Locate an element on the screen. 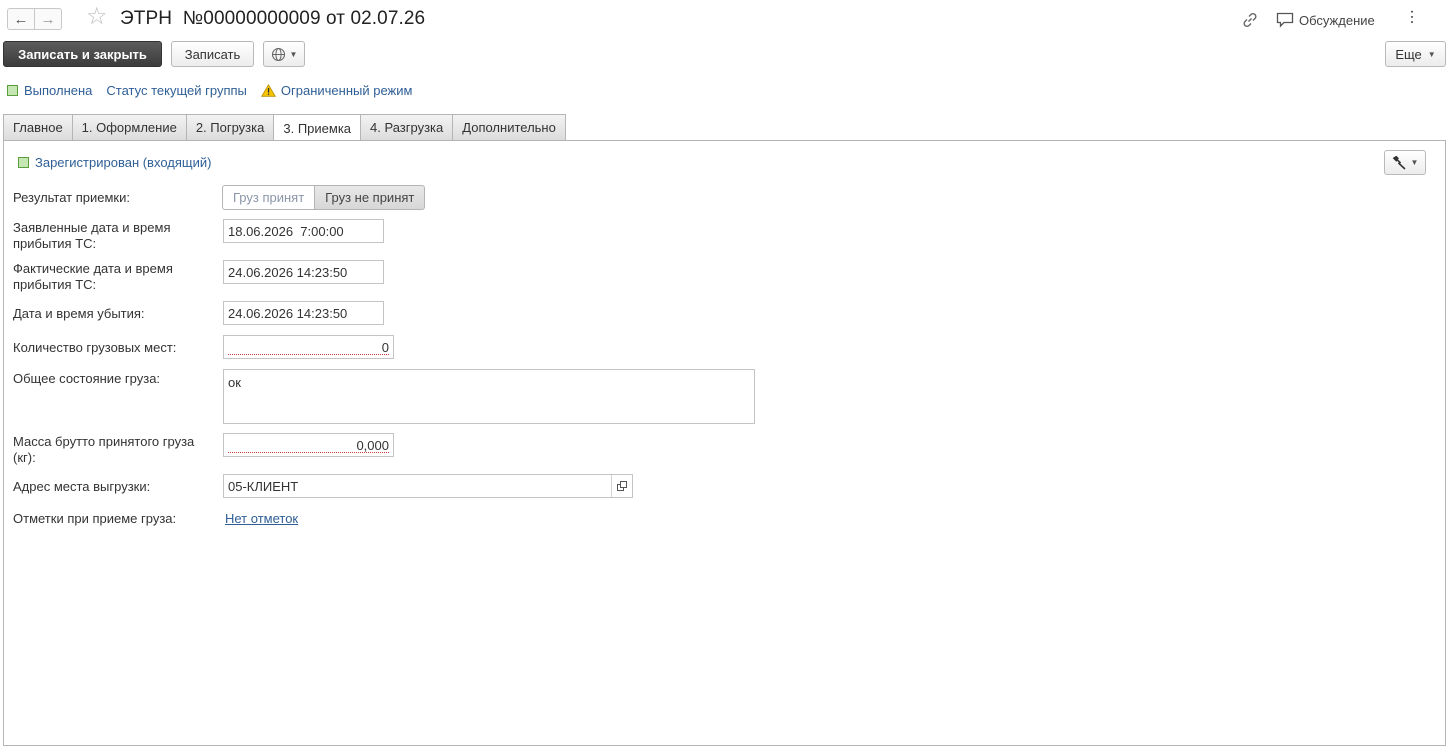 Image resolution: width=1453 pixels, height=754 pixels. arrow-left-icon: ← is located at coordinates (21, 19).